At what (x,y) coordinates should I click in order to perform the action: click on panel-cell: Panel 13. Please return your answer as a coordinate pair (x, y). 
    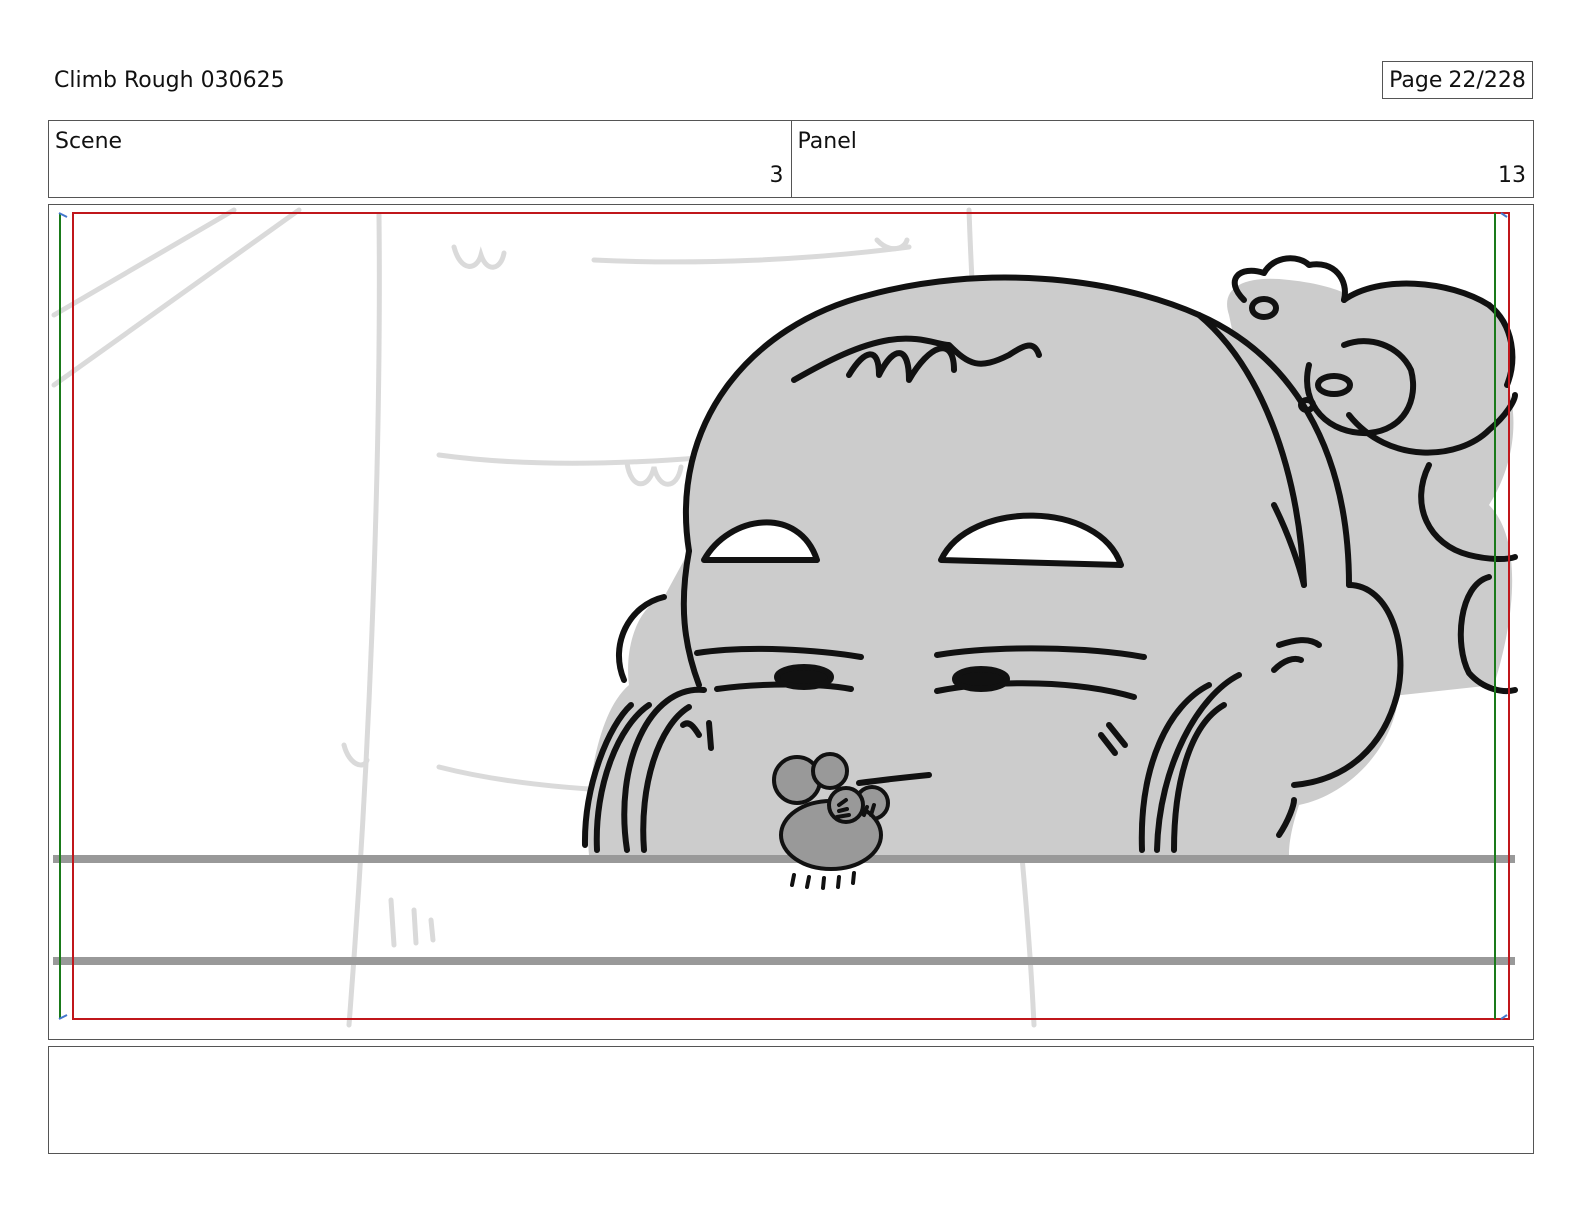
    Looking at the image, I should click on (1162, 159).